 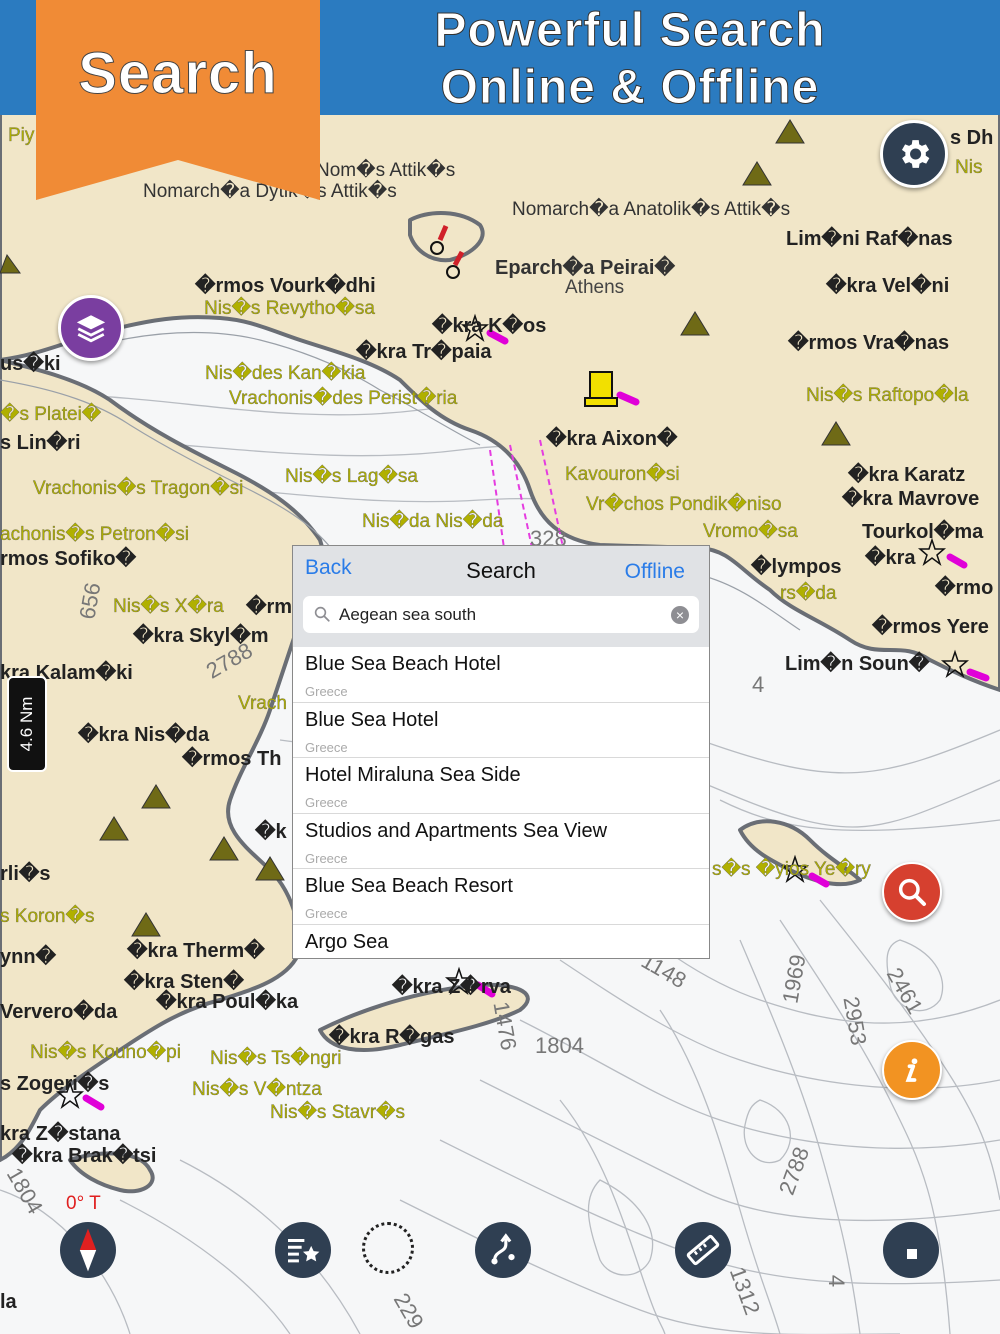 I want to click on map-place-label: la, so click(x=8, y=1302).